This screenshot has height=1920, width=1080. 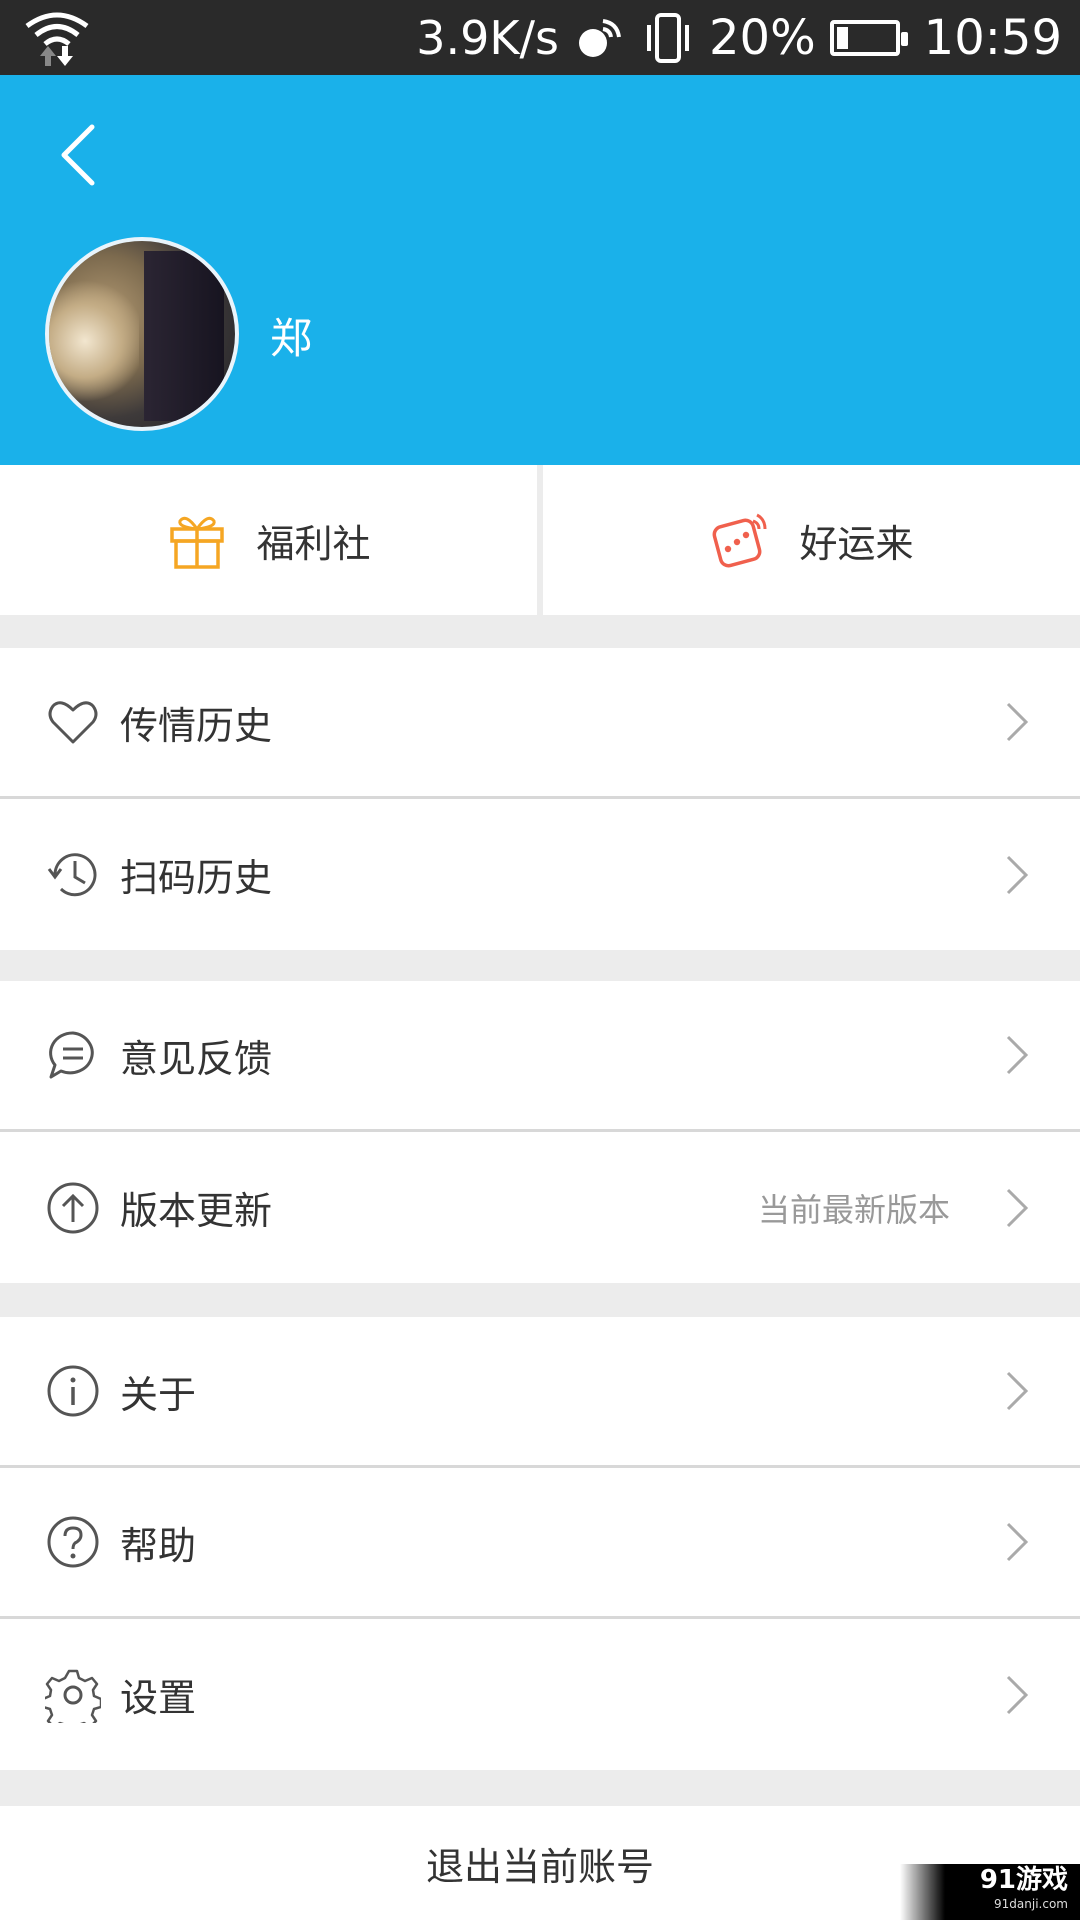 What do you see at coordinates (842, 37) in the screenshot?
I see `battery-level` at bounding box center [842, 37].